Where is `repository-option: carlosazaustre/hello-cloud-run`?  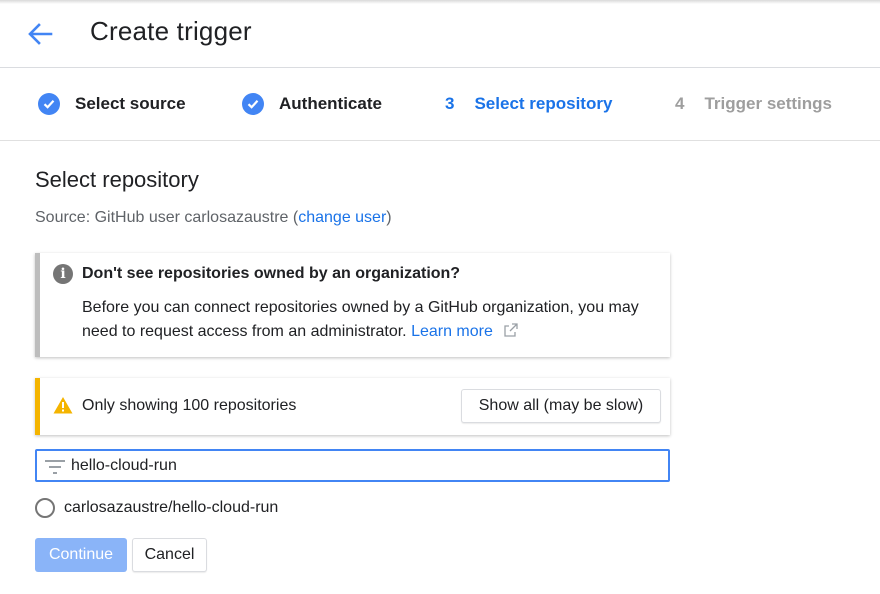
repository-option: carlosazaustre/hello-cloud-run is located at coordinates (156, 508).